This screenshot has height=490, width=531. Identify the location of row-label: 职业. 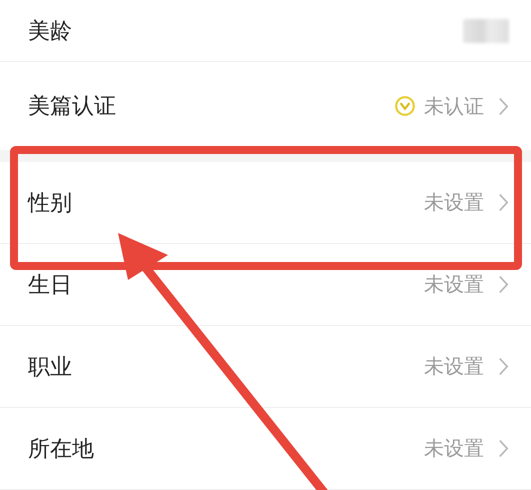
(50, 368).